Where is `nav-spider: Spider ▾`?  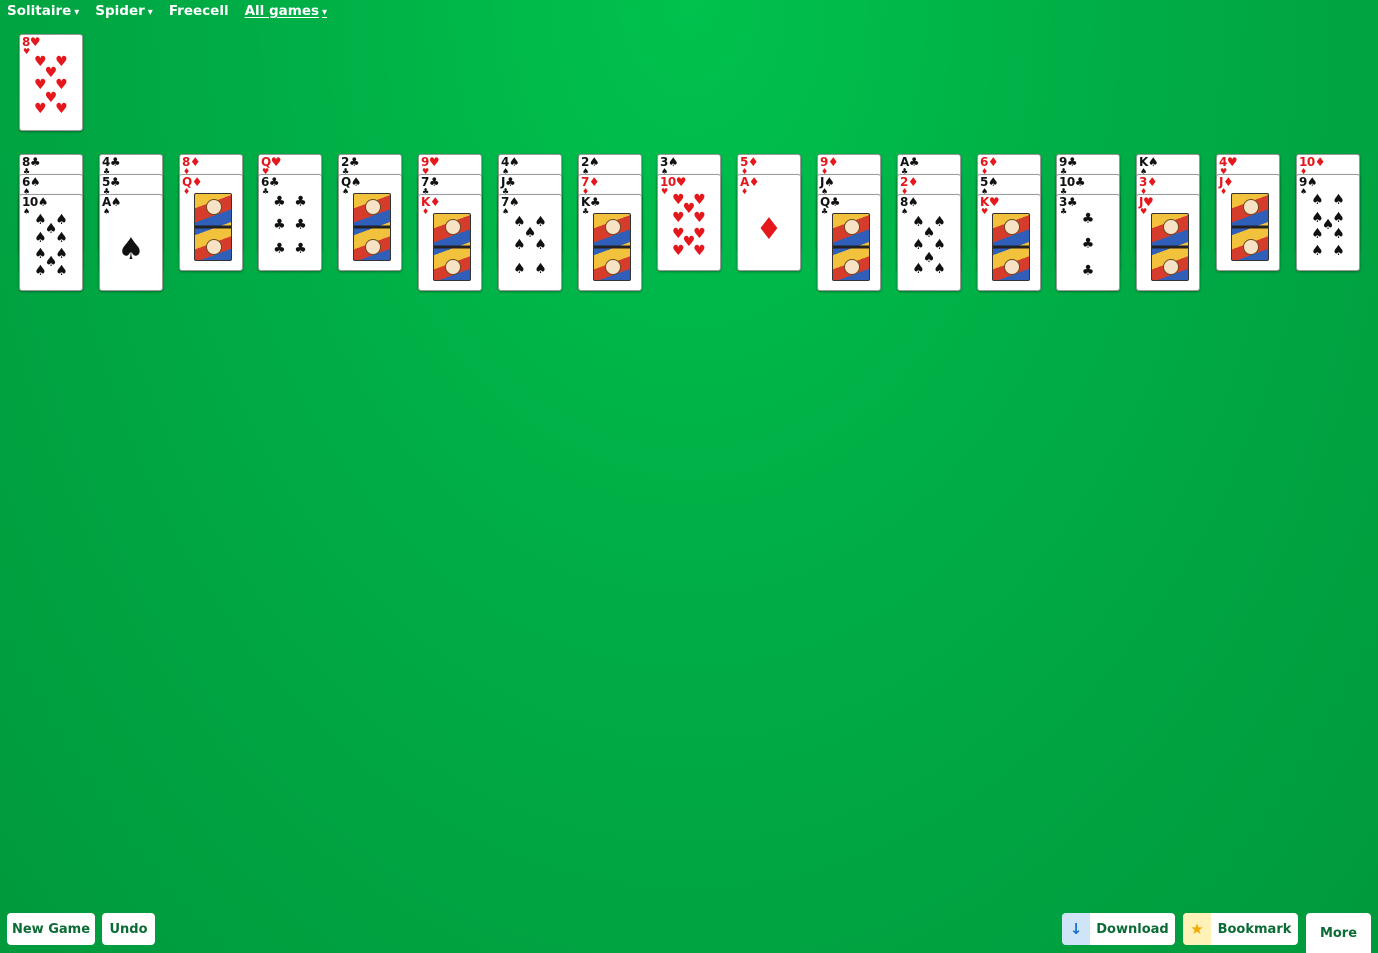 nav-spider: Spider ▾ is located at coordinates (124, 11).